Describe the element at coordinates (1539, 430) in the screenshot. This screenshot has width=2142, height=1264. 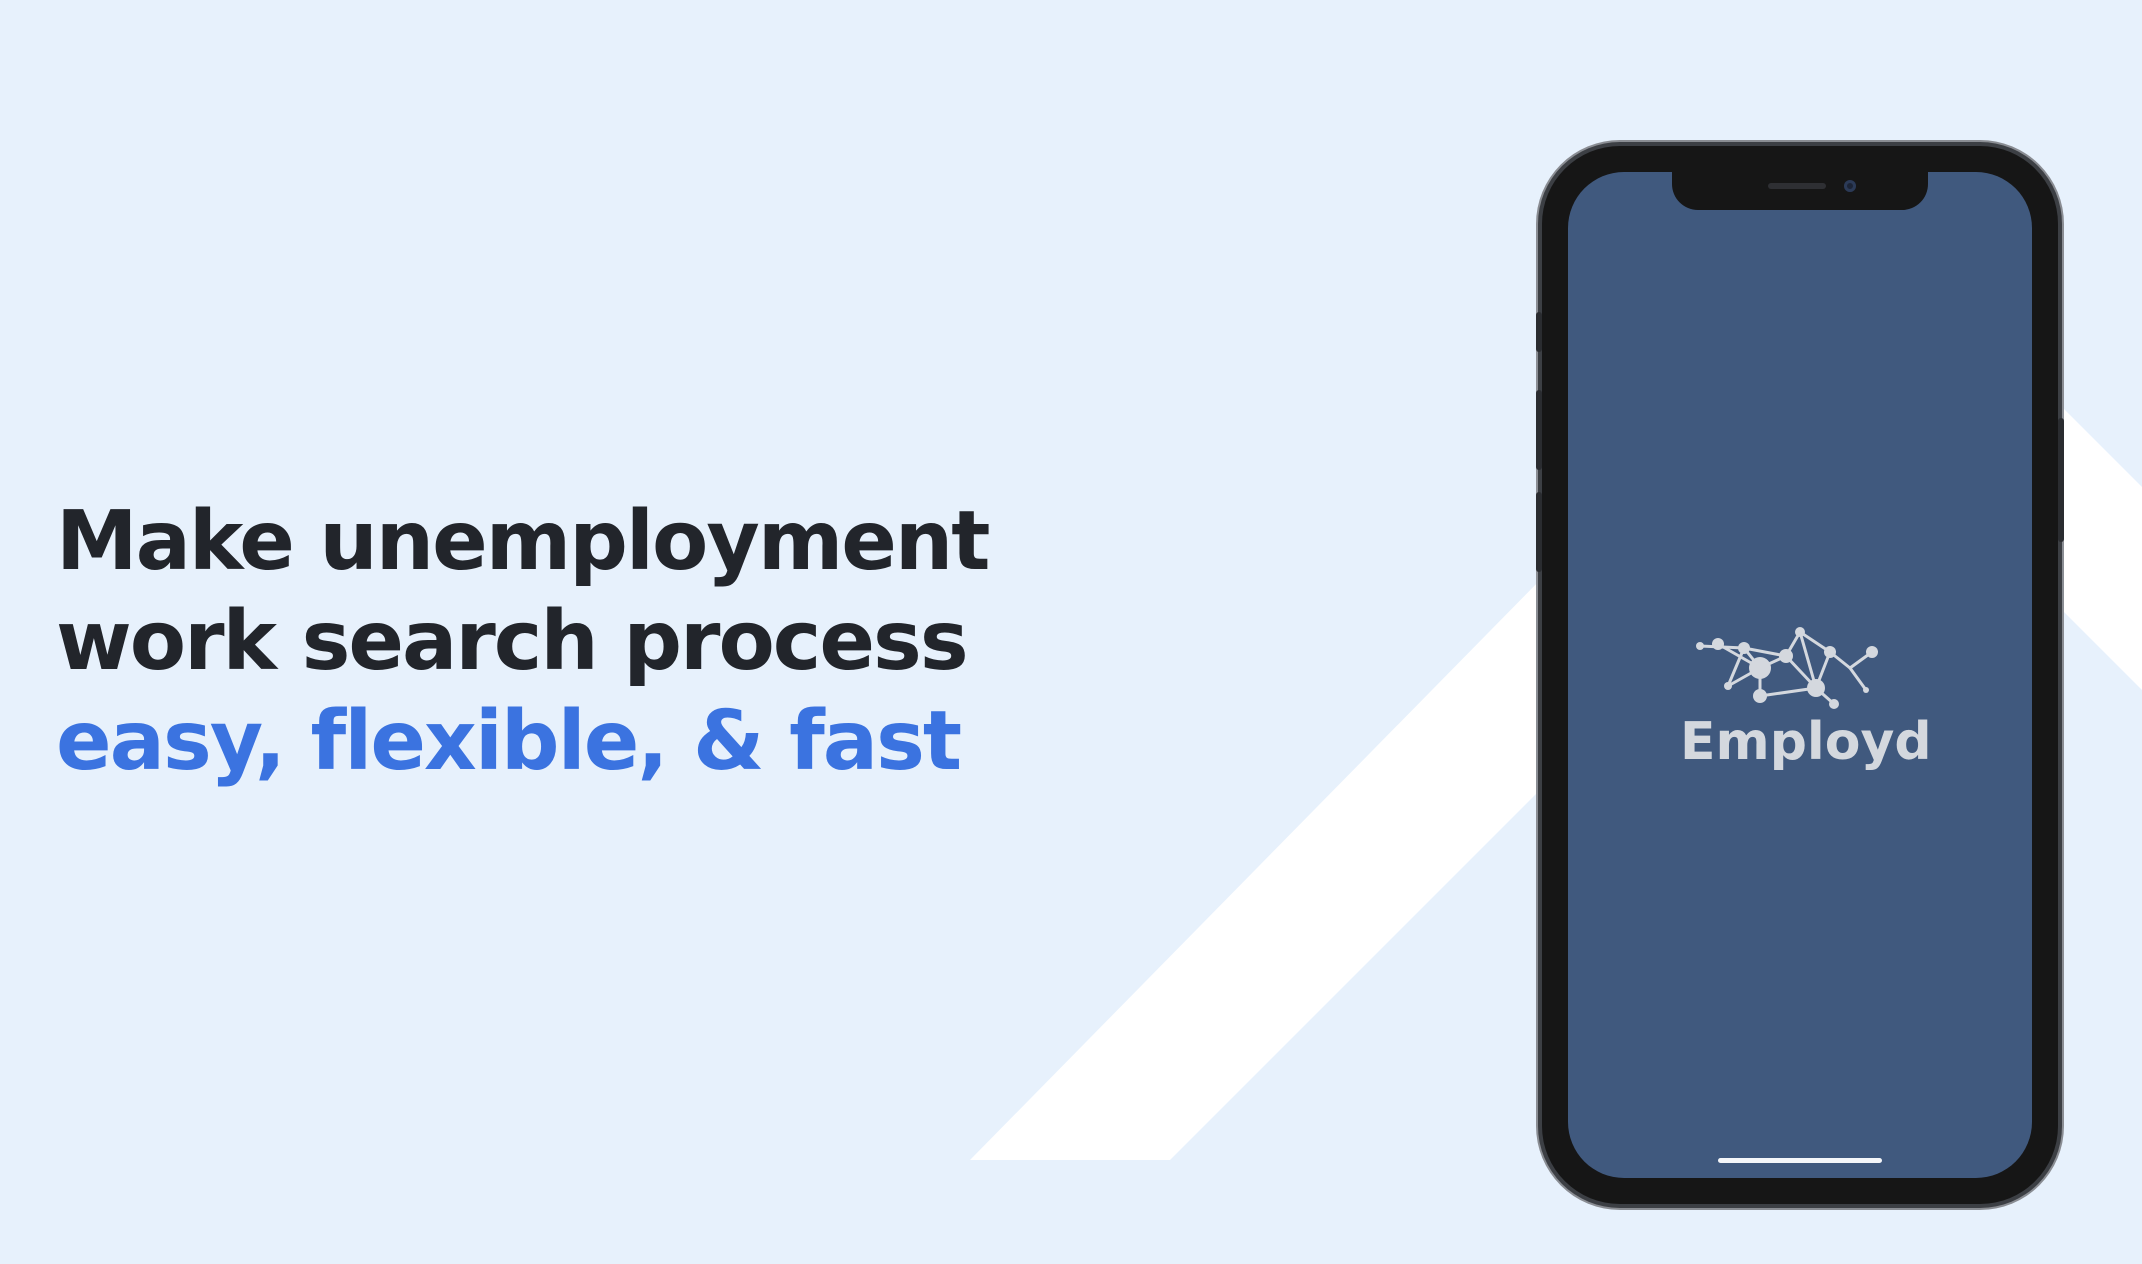
I see `phone-volume-up-button` at that location.